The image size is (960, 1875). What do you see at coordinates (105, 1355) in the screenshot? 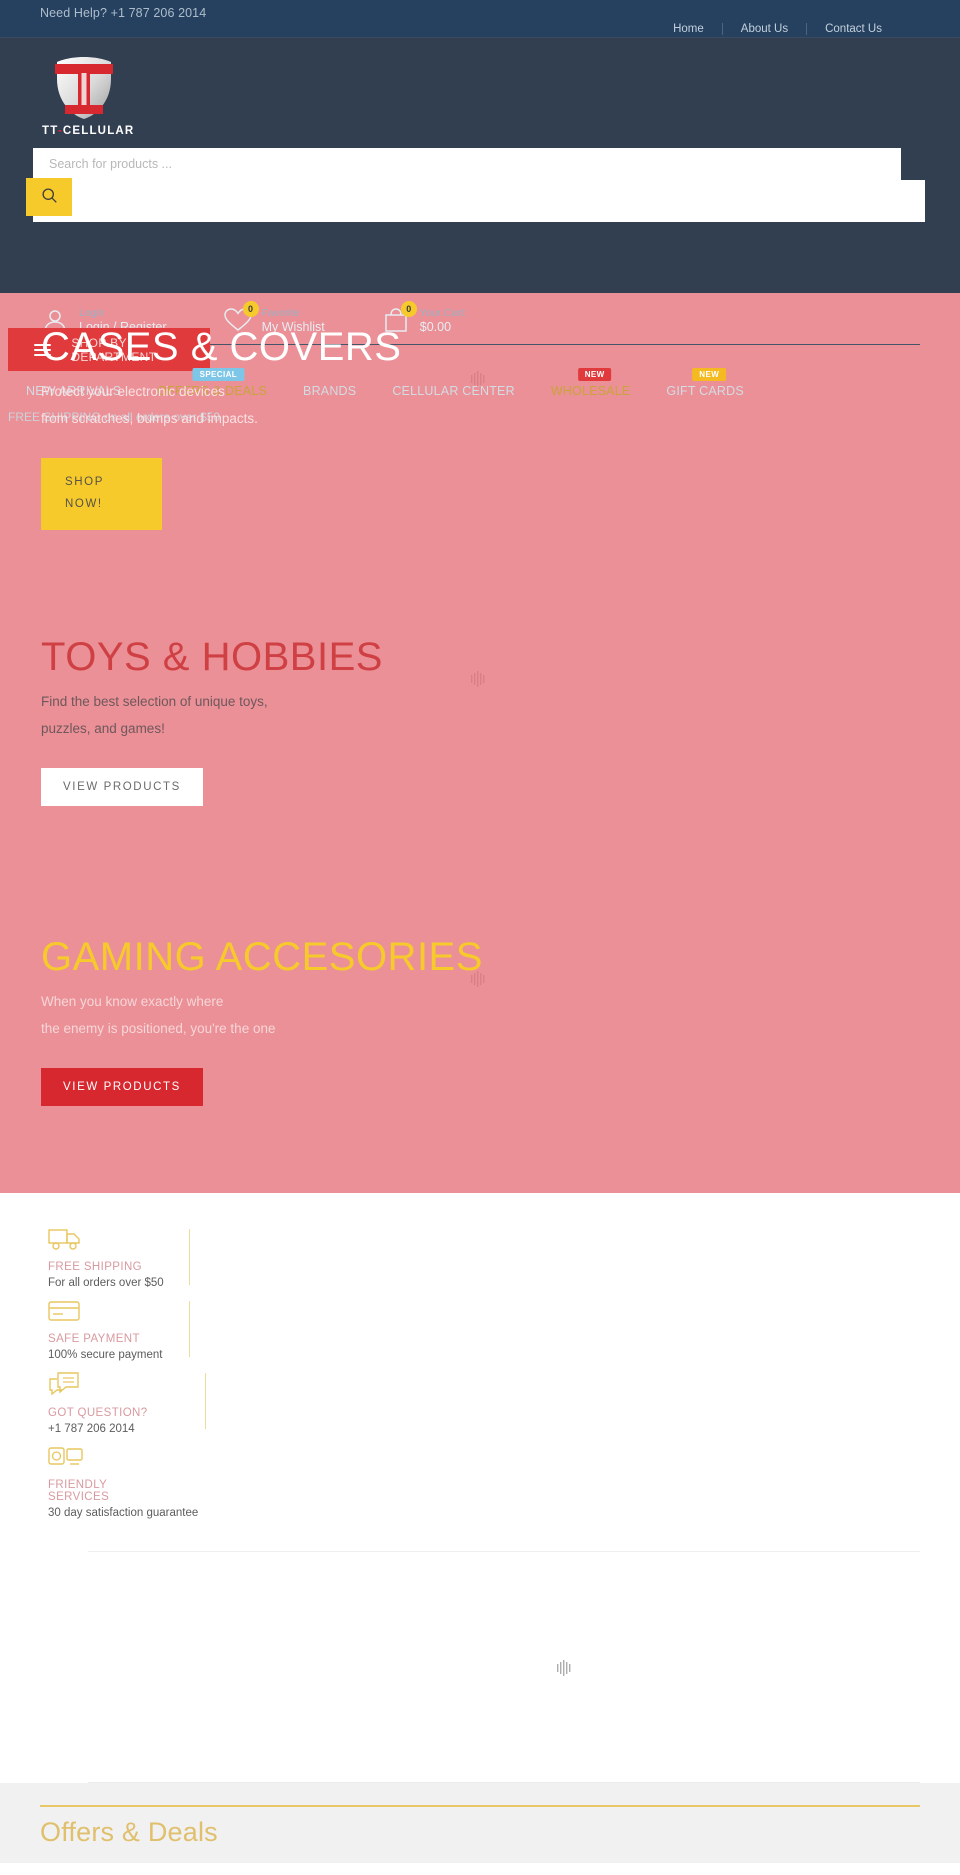
I see `feature-subtitle: 100% secure payment` at bounding box center [105, 1355].